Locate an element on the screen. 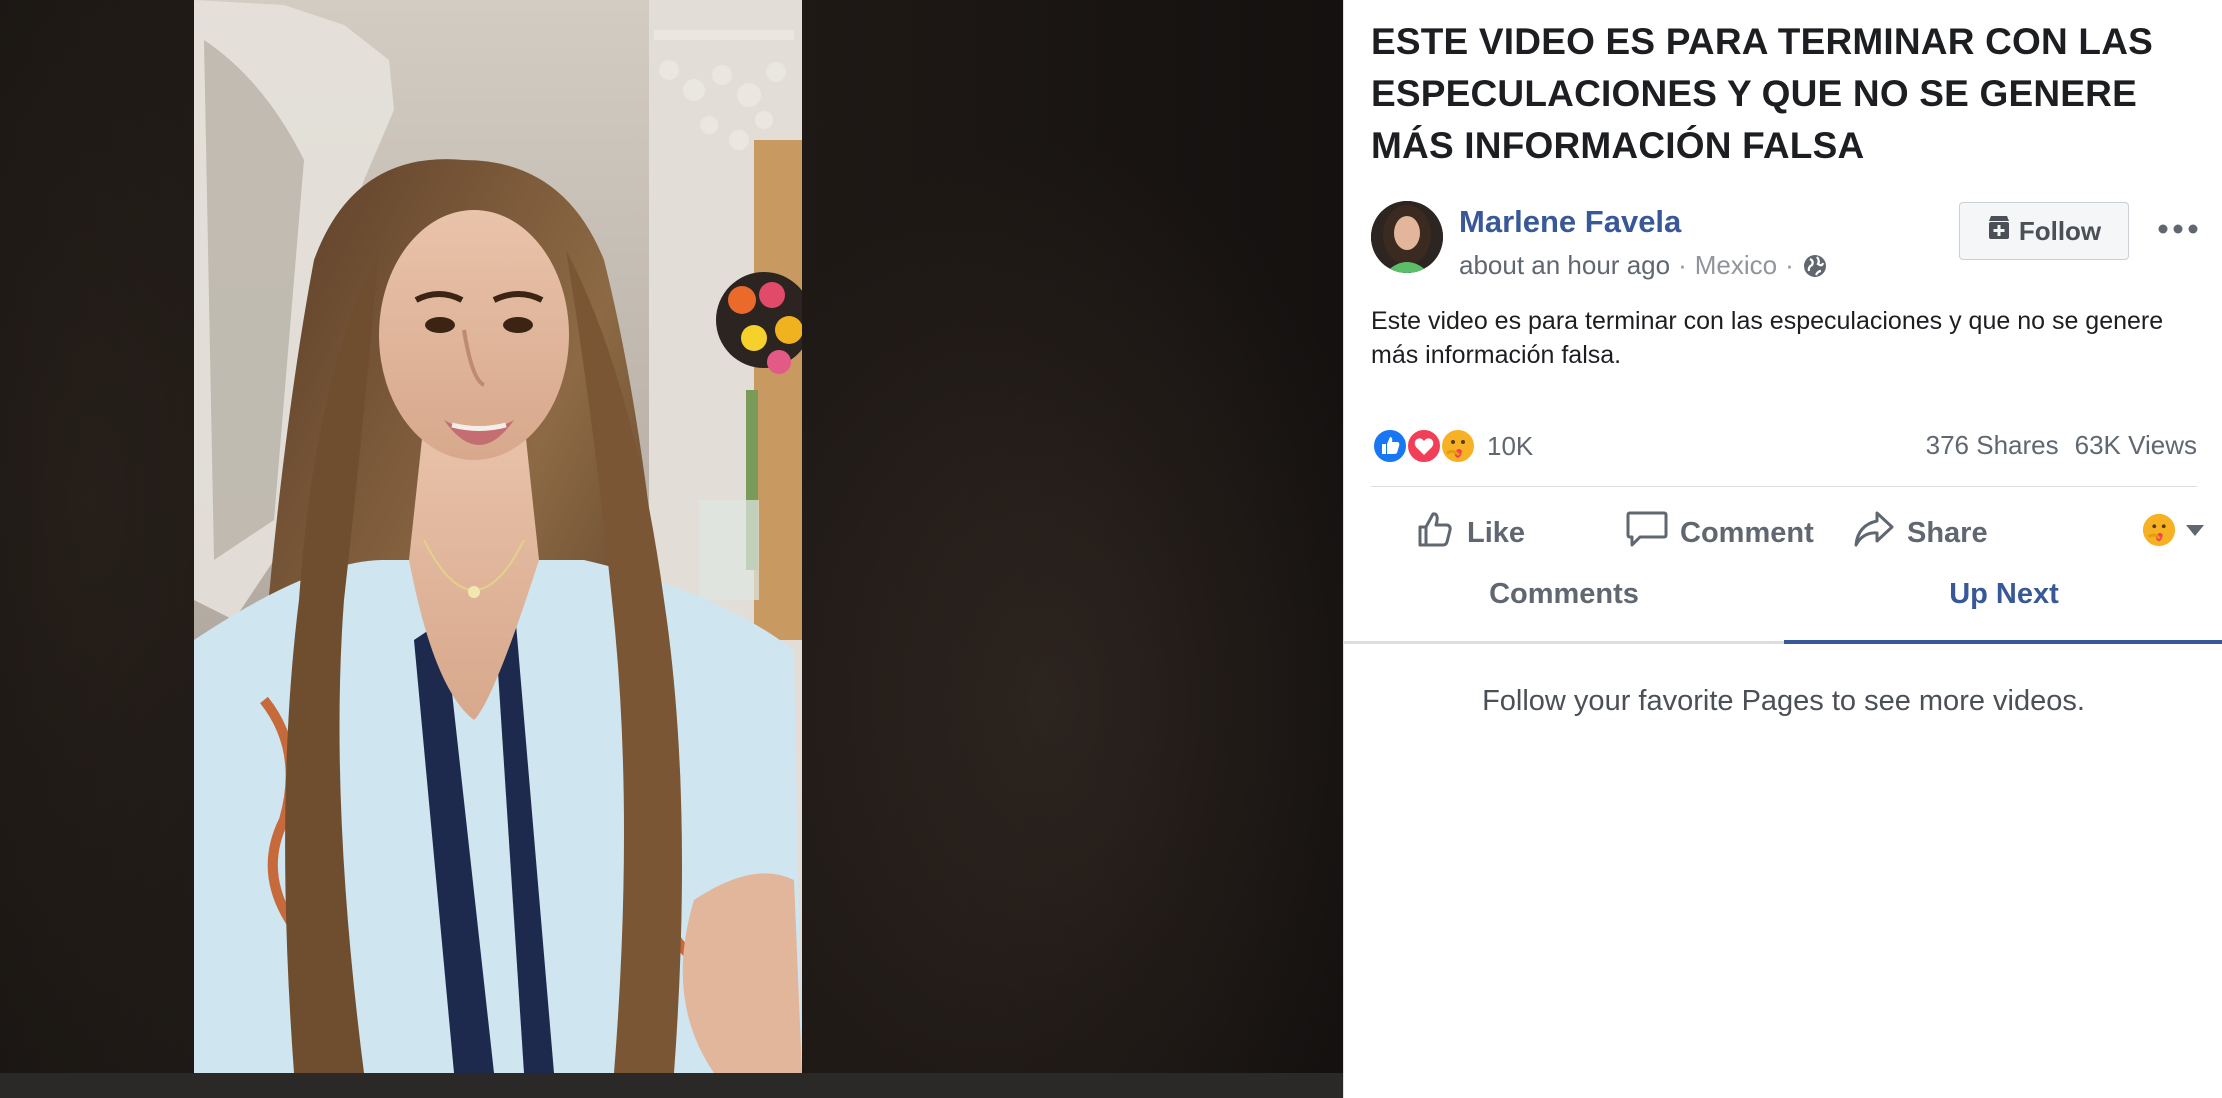 The width and height of the screenshot is (2222, 1098). more-options-icon is located at coordinates (2178, 229).